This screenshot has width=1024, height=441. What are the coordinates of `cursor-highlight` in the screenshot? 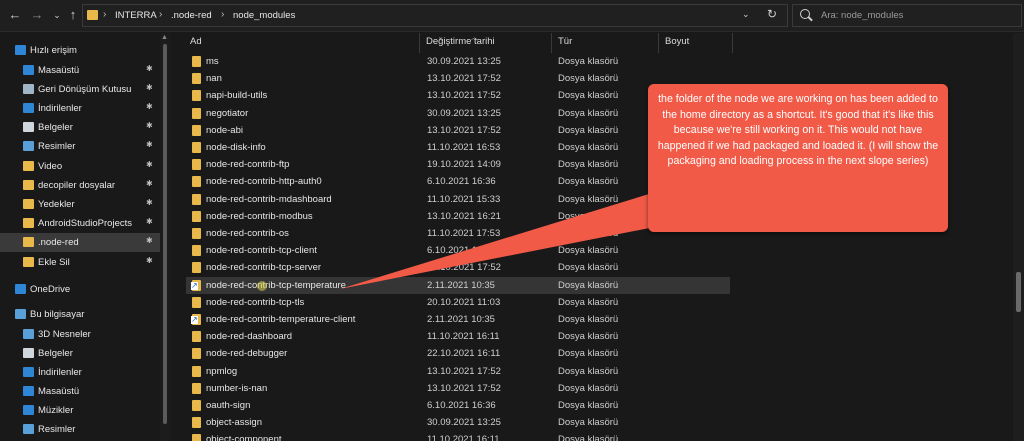 It's located at (262, 286).